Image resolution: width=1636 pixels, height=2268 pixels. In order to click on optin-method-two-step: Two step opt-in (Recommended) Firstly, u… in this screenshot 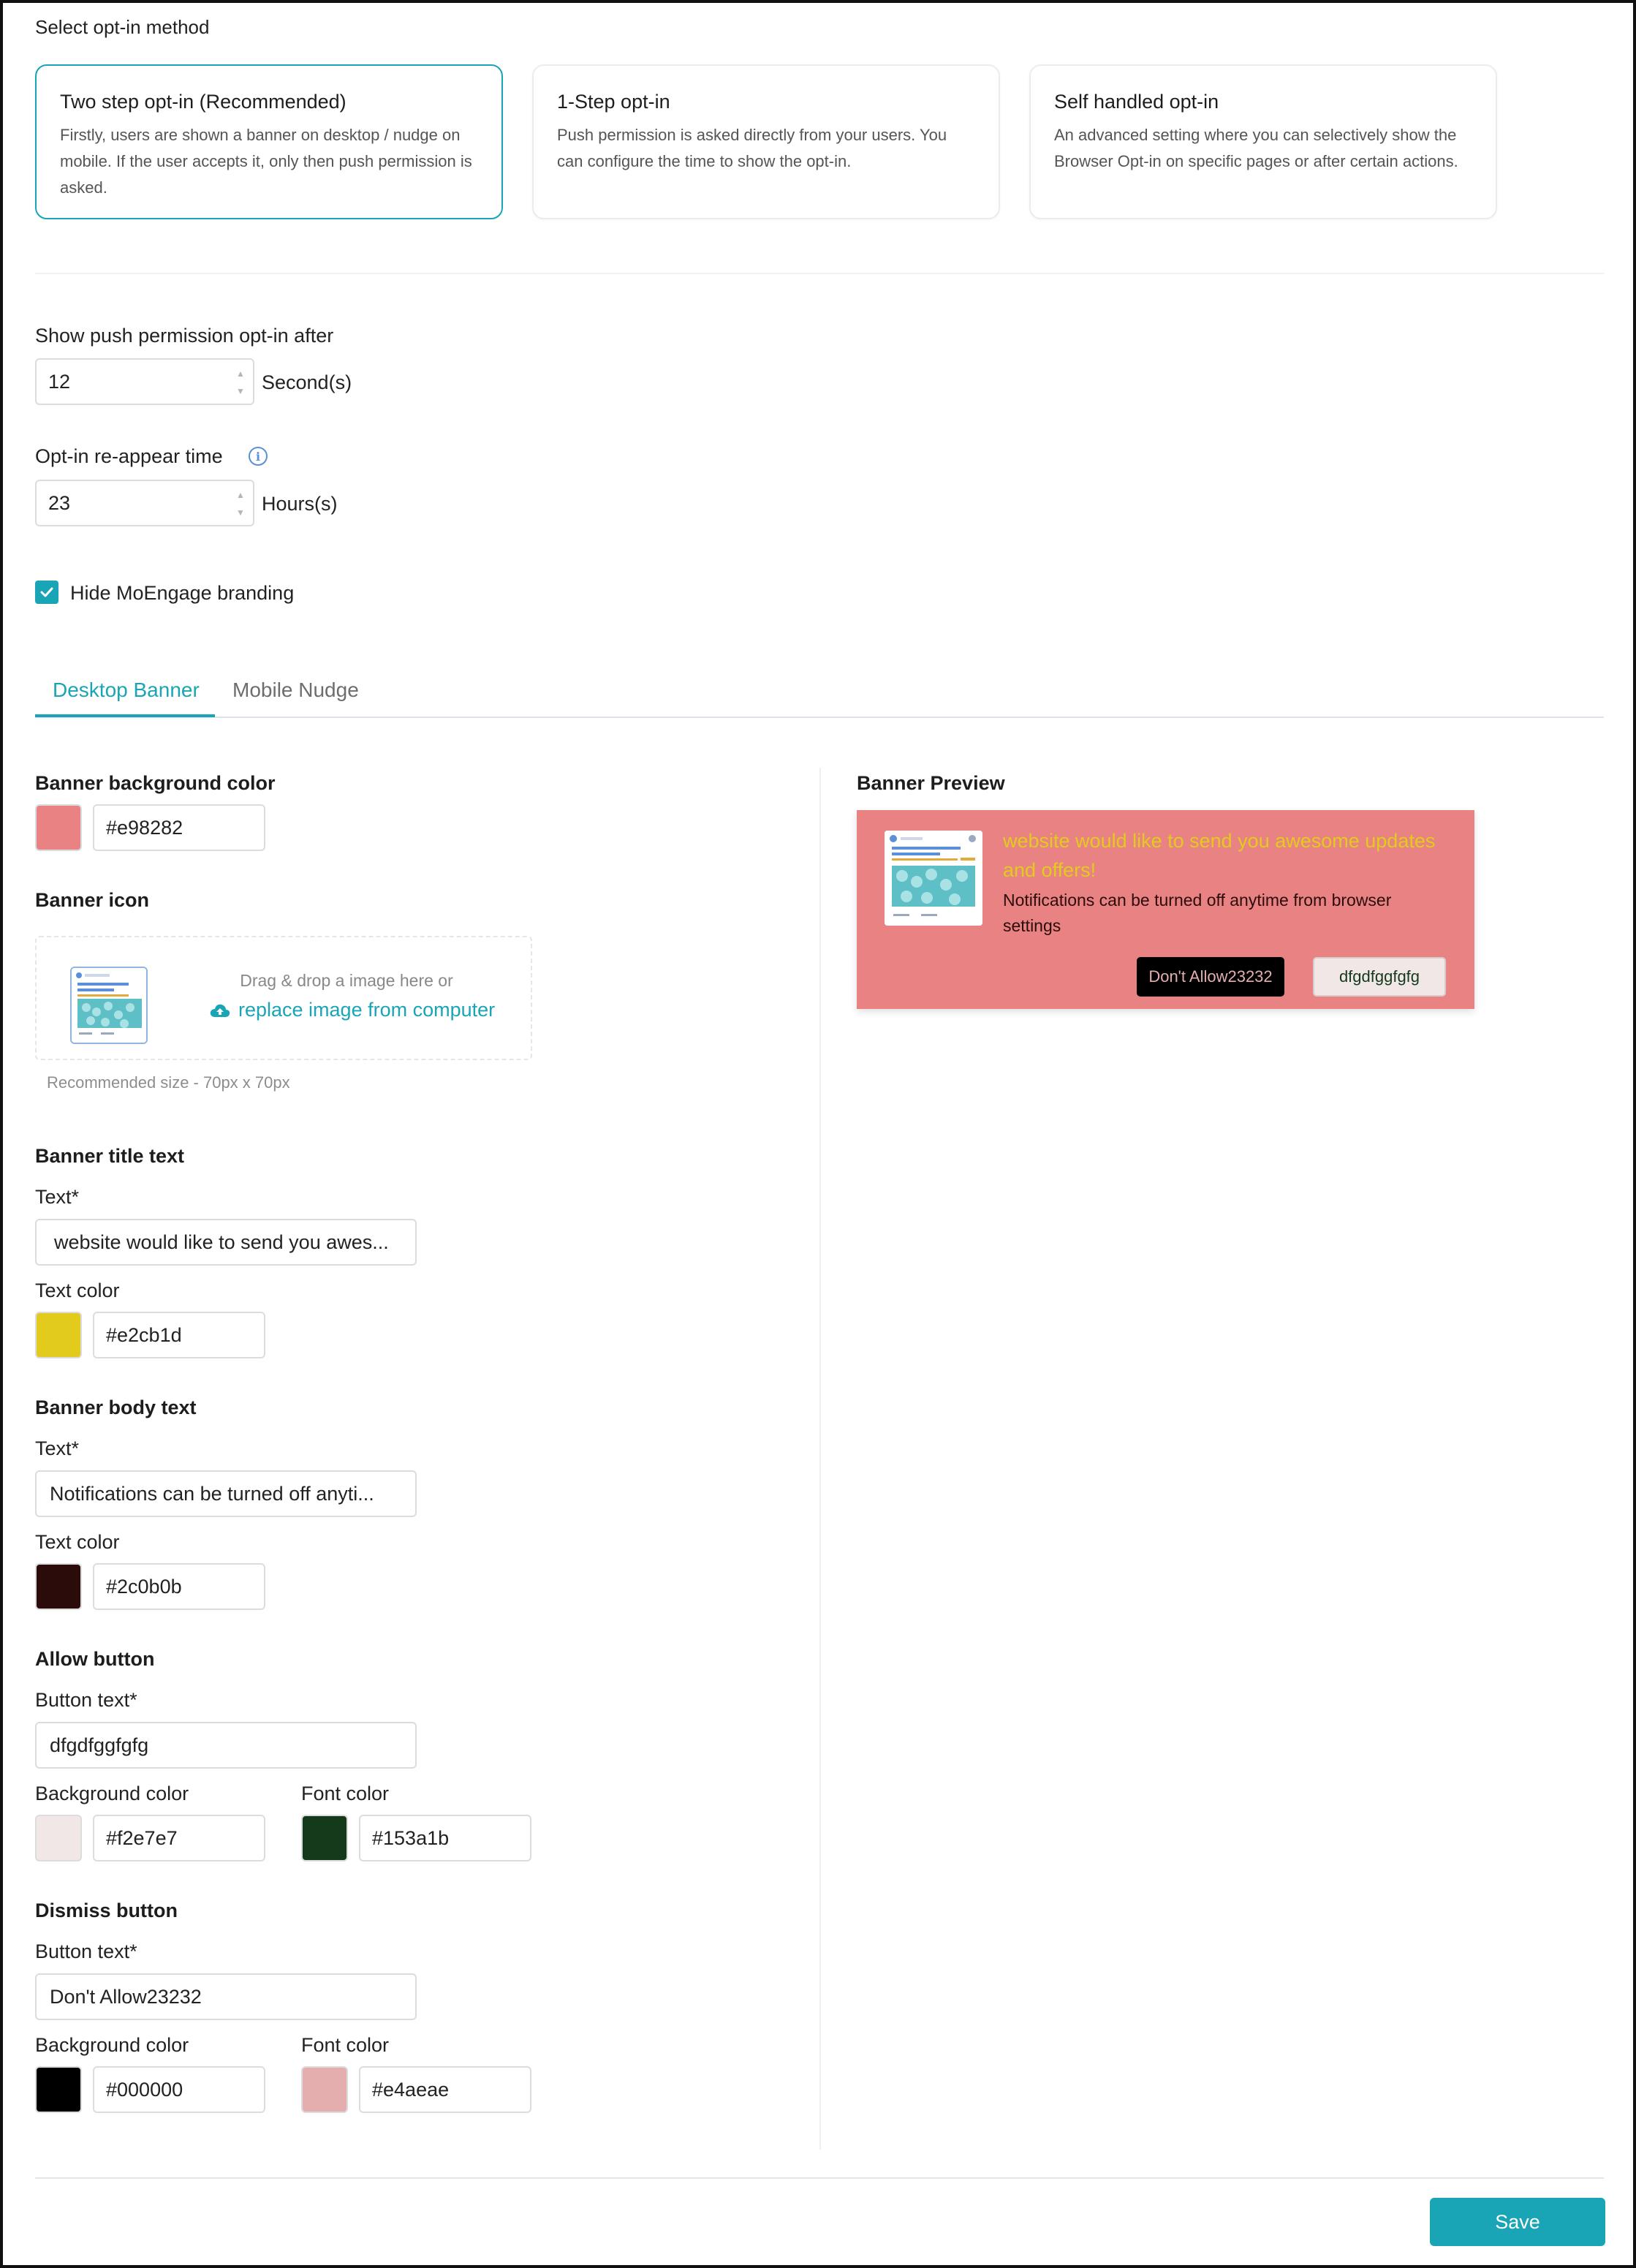, I will do `click(269, 141)`.